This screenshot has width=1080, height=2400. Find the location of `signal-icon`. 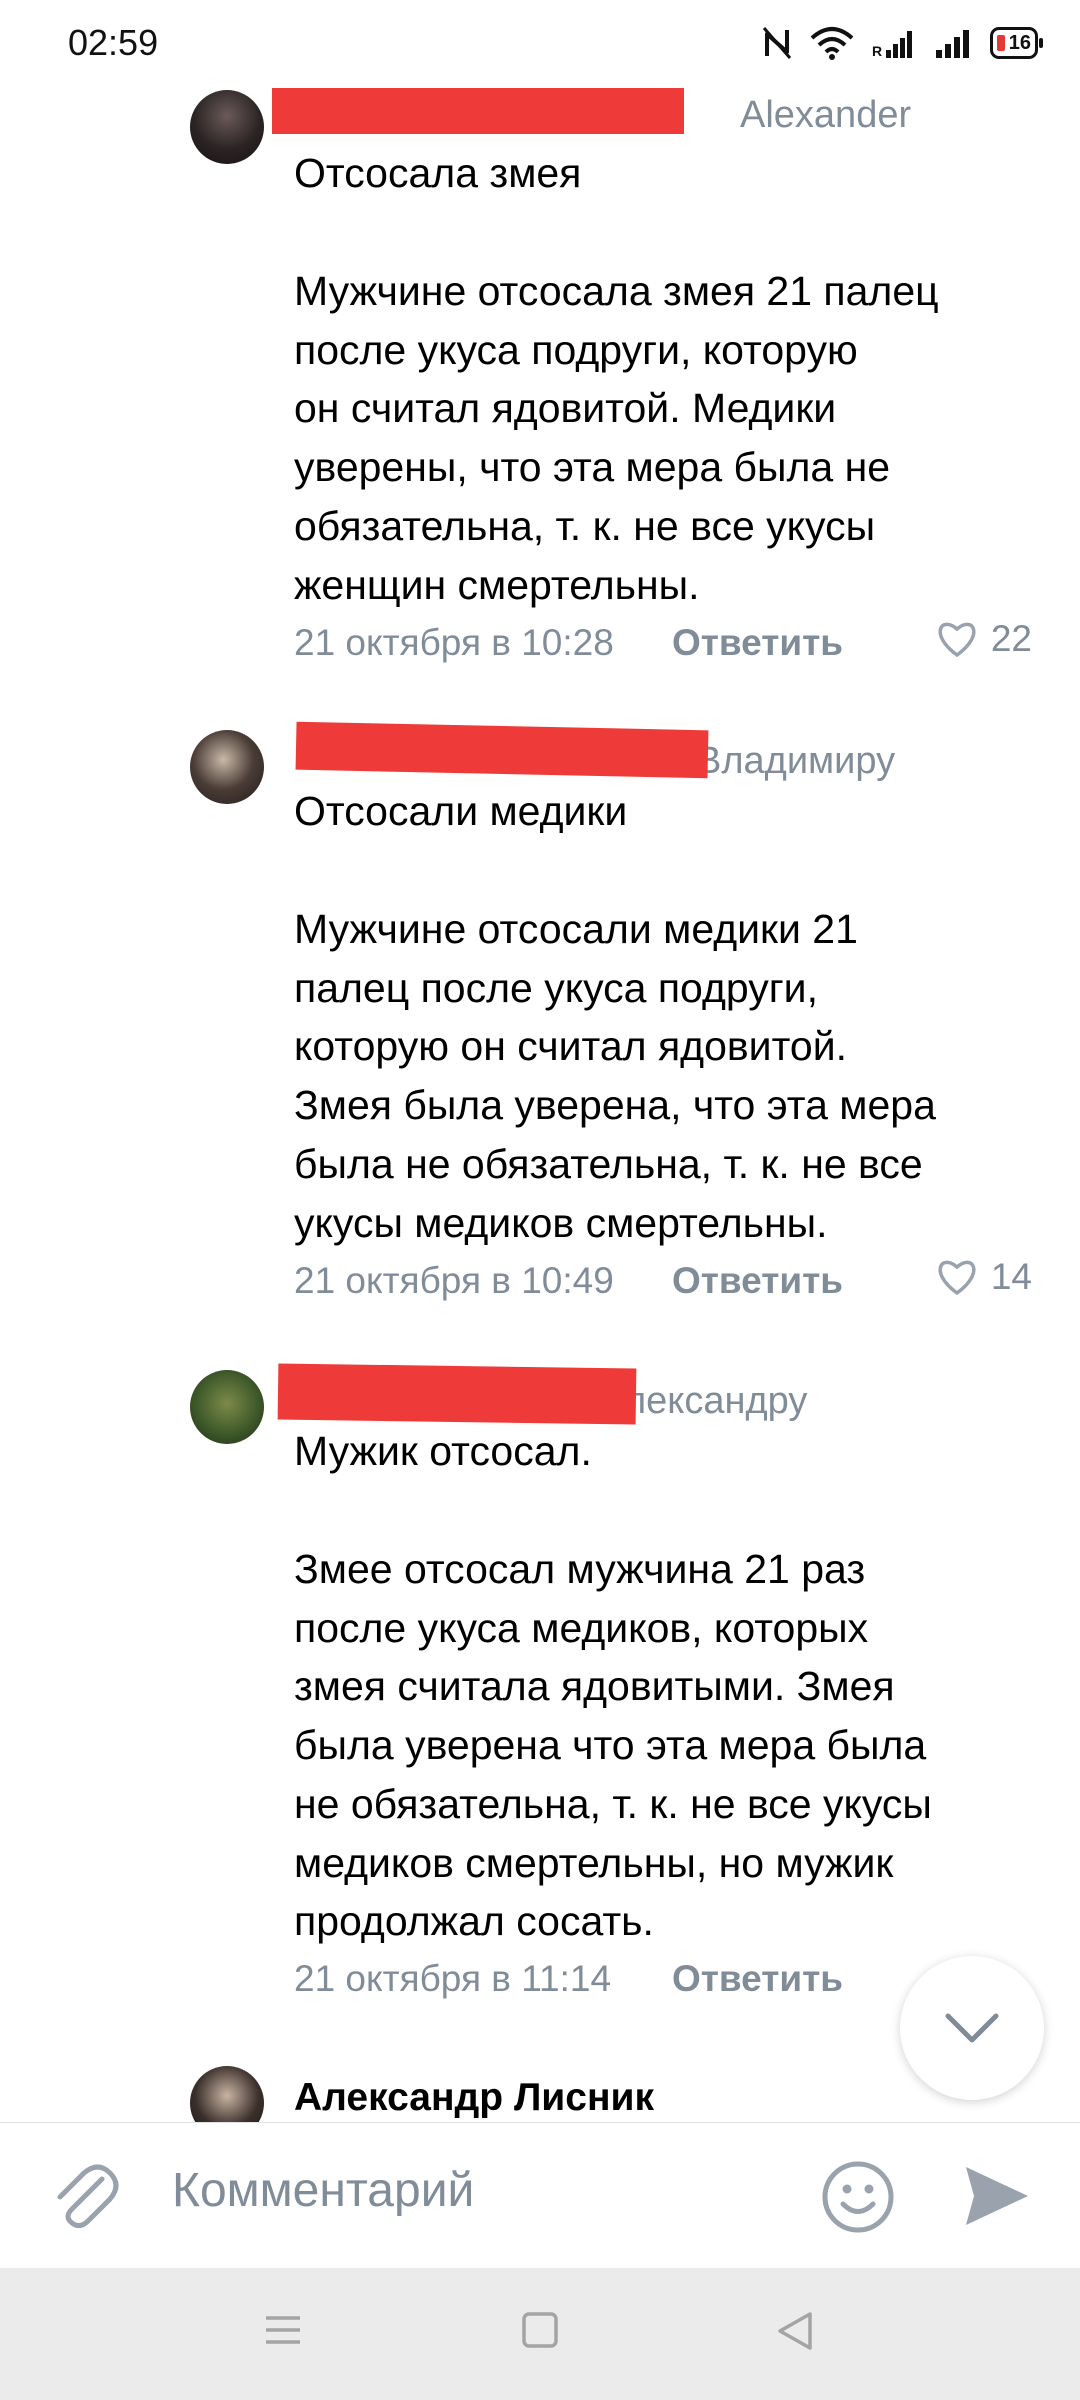

signal-icon is located at coordinates (952, 44).